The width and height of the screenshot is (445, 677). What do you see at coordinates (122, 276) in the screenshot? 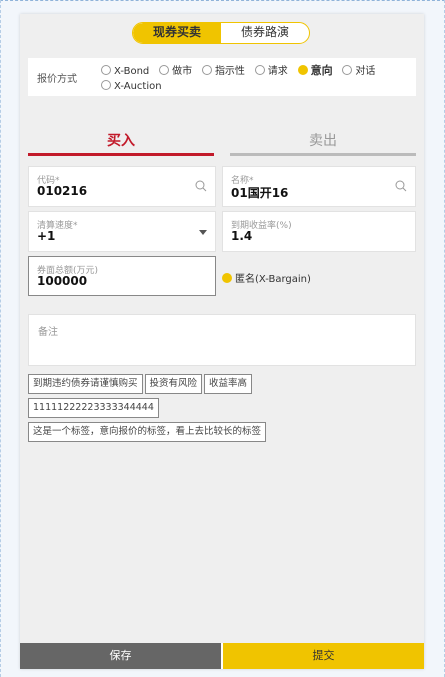
I see `face-amount-field: 券面总额(万元) 100000` at bounding box center [122, 276].